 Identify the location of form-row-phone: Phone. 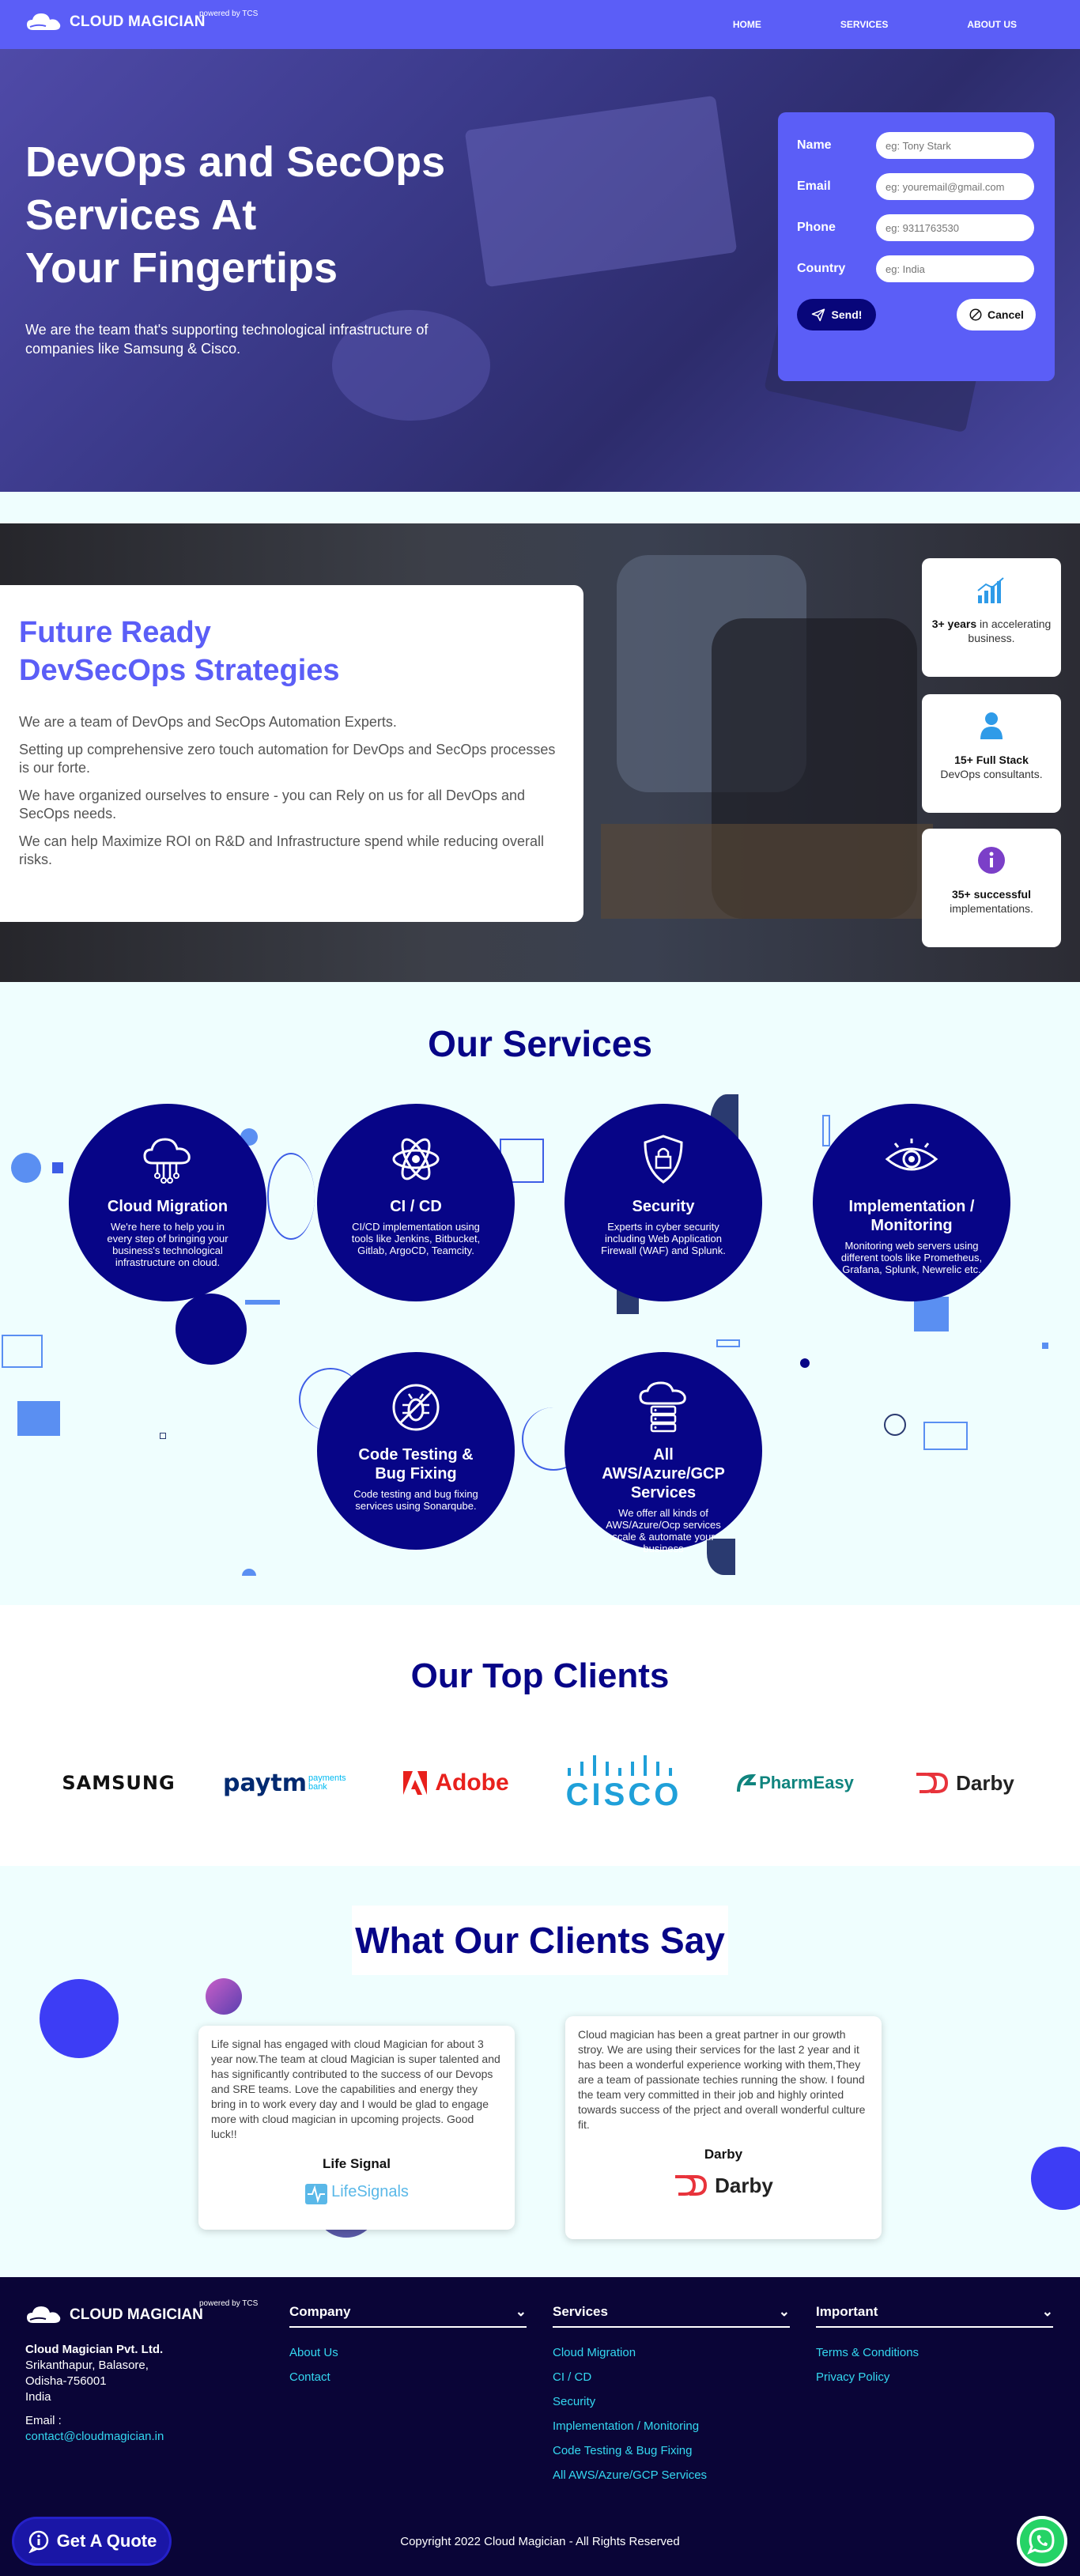
(916, 227).